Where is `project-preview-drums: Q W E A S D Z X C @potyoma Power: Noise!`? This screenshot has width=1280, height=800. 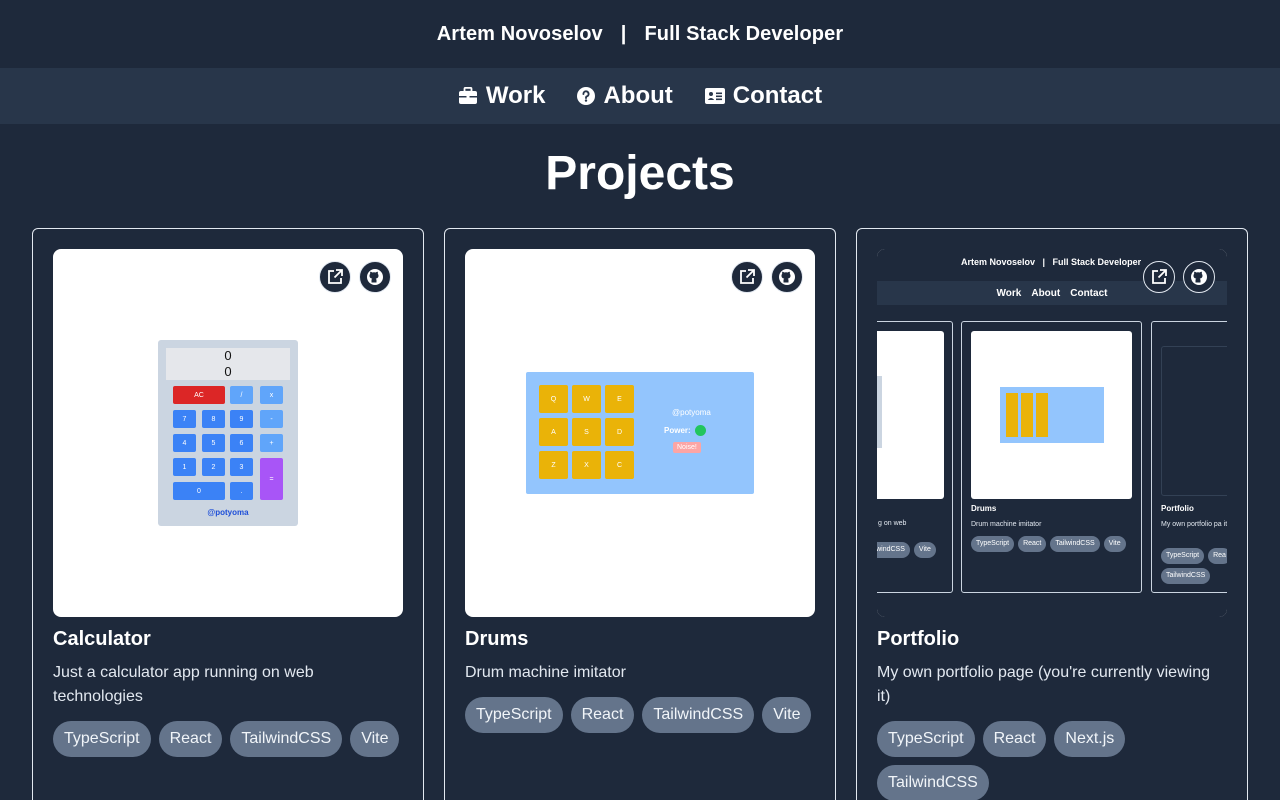
project-preview-drums: Q W E A S D Z X C @potyoma Power: Noise! is located at coordinates (640, 433).